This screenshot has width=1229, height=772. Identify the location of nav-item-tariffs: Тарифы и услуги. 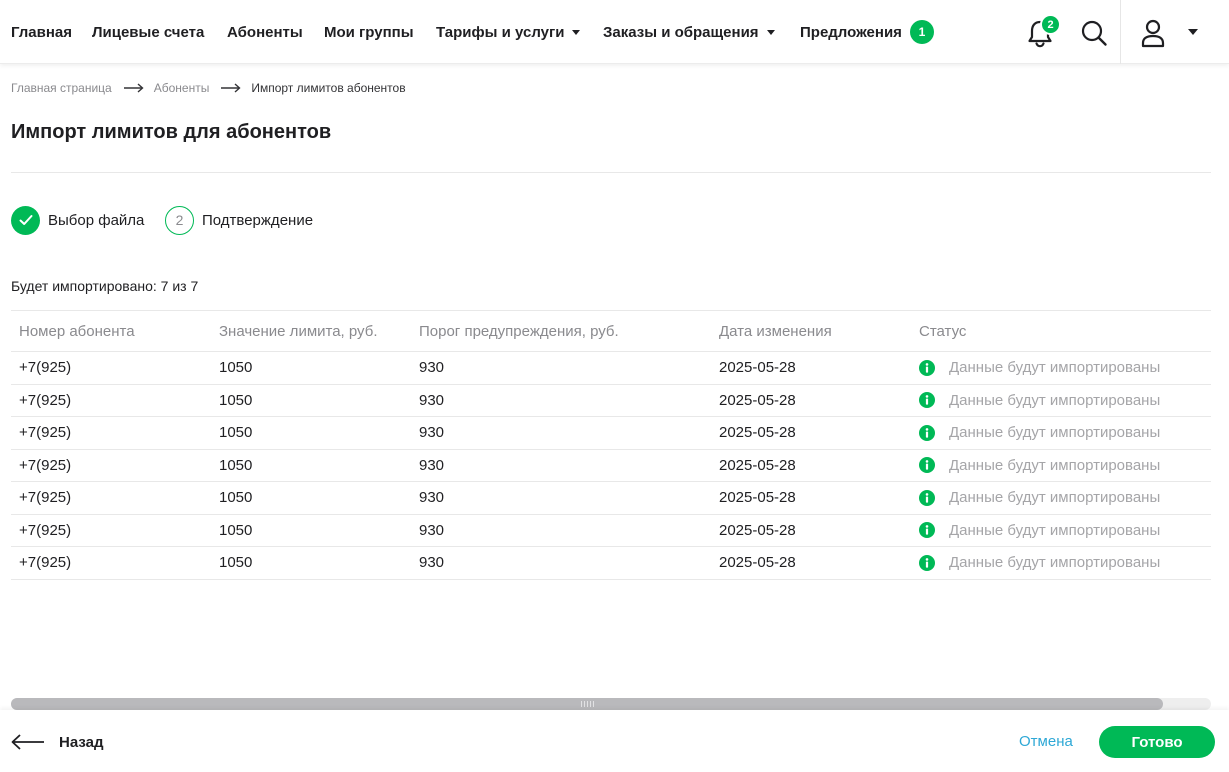
(508, 32).